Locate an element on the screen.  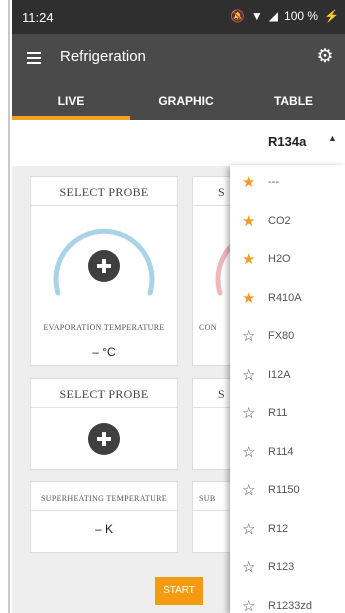
dropdown-item: ☆ I12A is located at coordinates (287, 377).